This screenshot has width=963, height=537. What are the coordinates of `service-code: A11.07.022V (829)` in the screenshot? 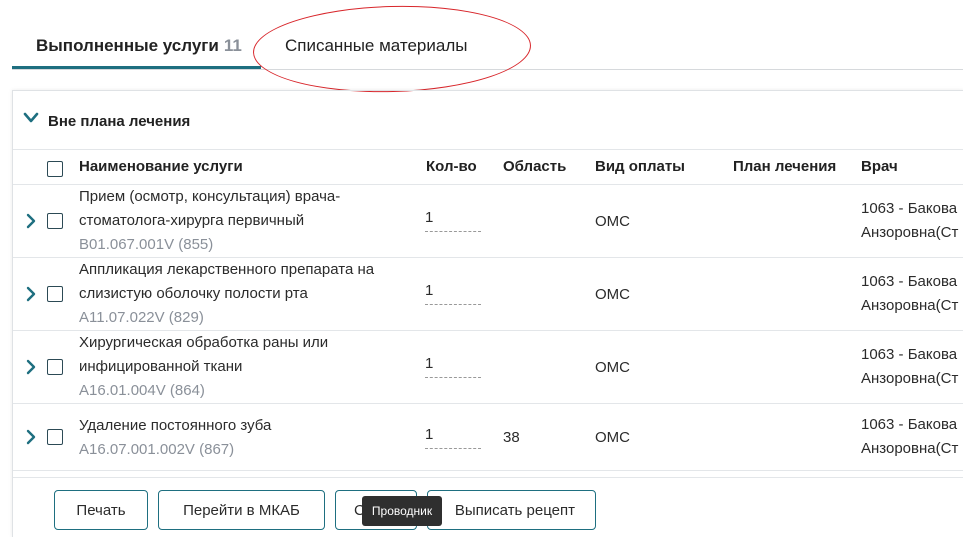 It's located at (141, 317).